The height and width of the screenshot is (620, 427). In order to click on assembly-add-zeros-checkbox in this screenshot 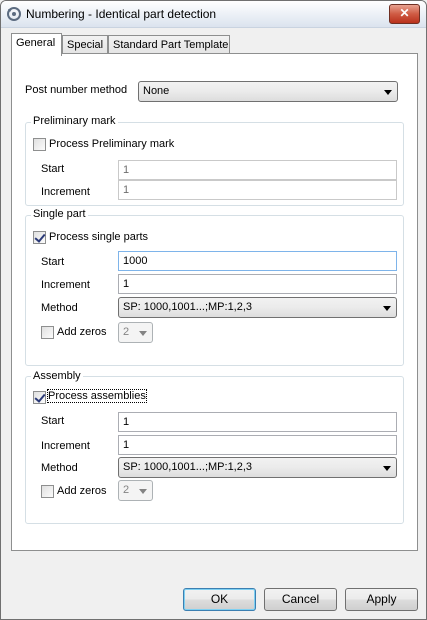, I will do `click(47, 491)`.